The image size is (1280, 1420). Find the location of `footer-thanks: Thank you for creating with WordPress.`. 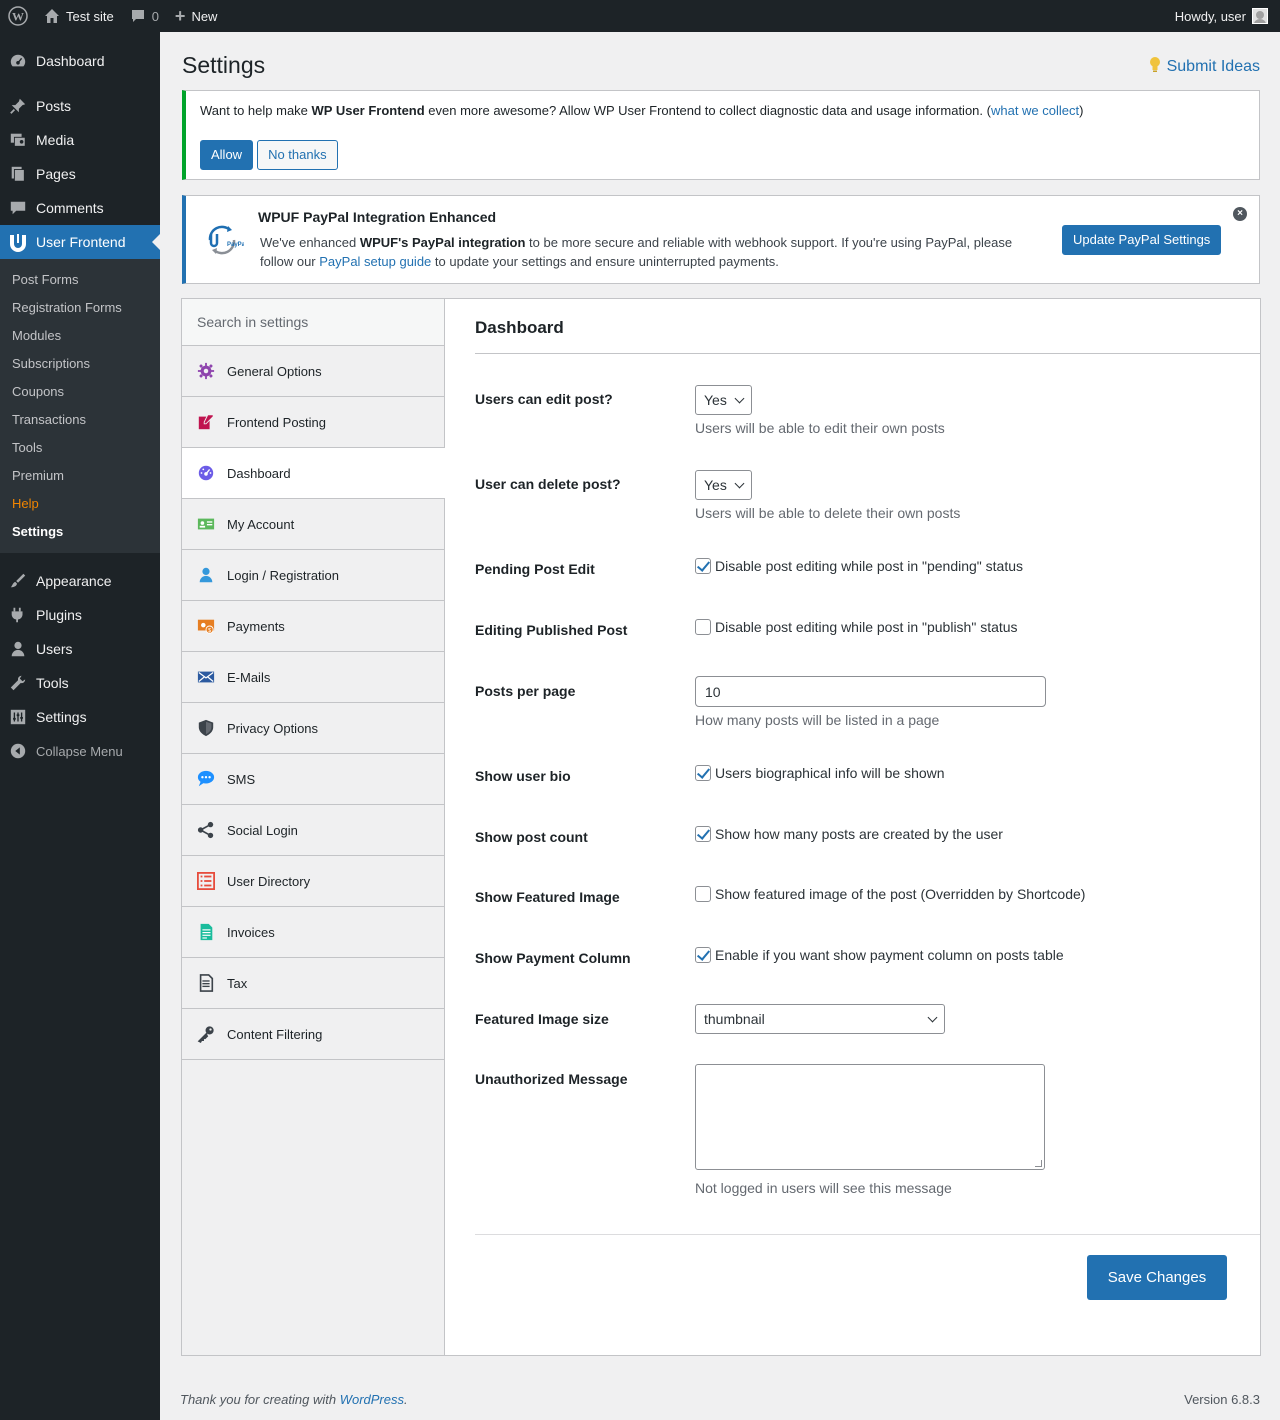

footer-thanks: Thank you for creating with WordPress. is located at coordinates (294, 1399).